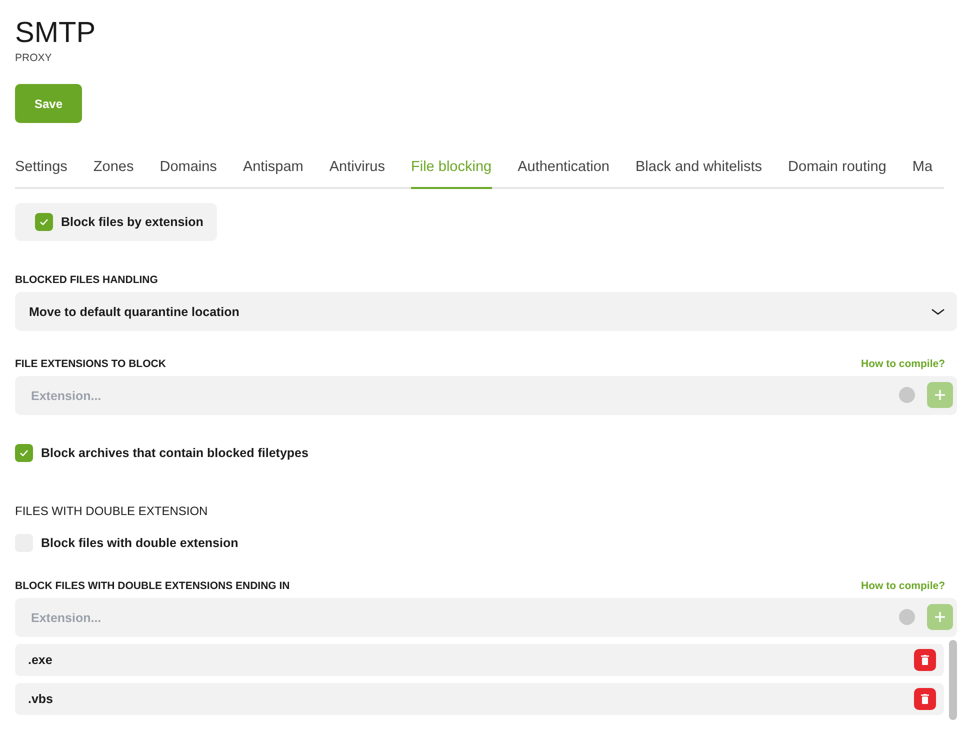 The image size is (966, 737). Describe the element at coordinates (188, 174) in the screenshot. I see `tab: Domains` at that location.